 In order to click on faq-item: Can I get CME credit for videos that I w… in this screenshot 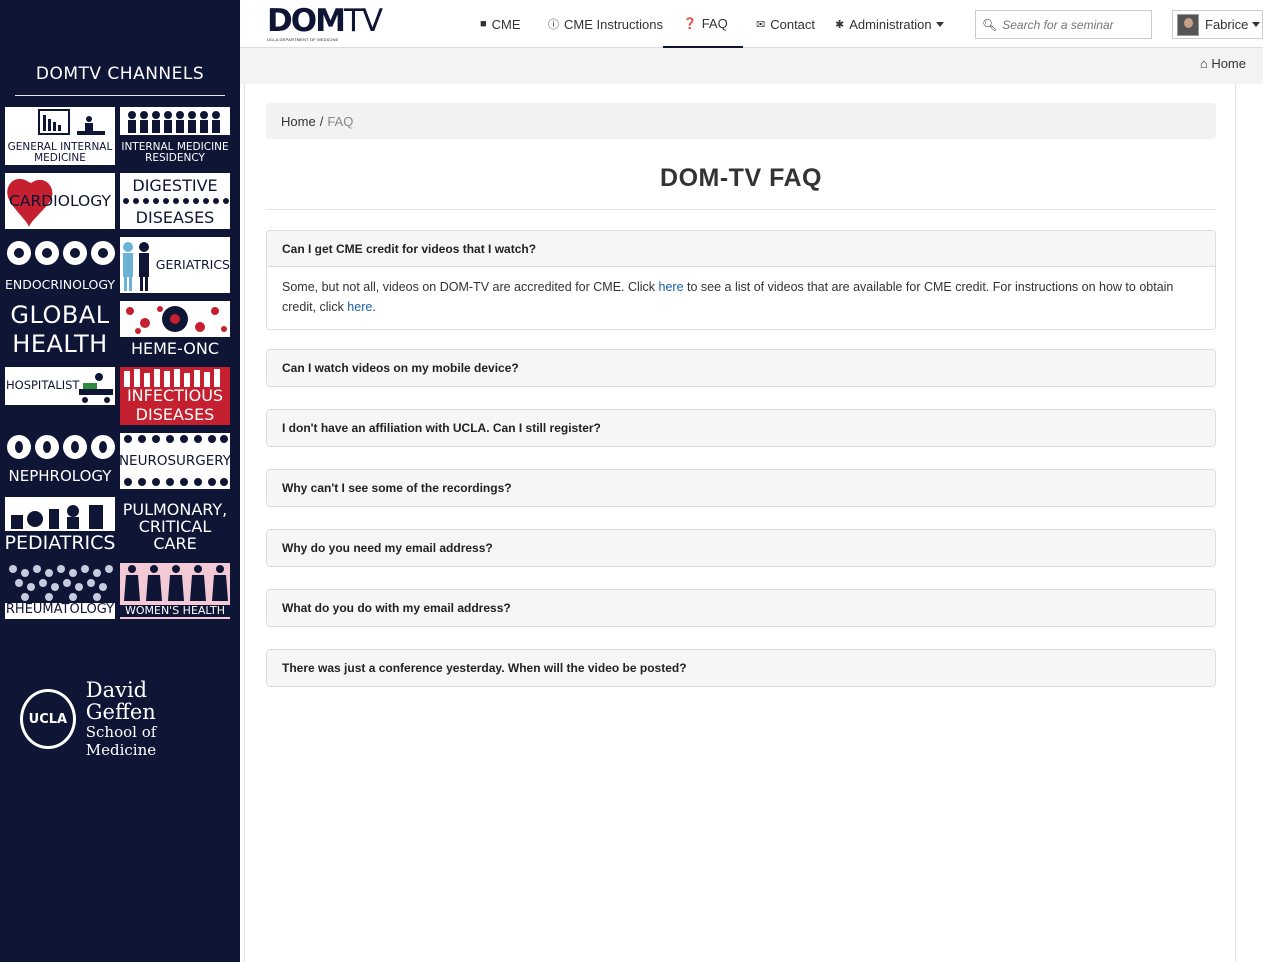, I will do `click(741, 280)`.